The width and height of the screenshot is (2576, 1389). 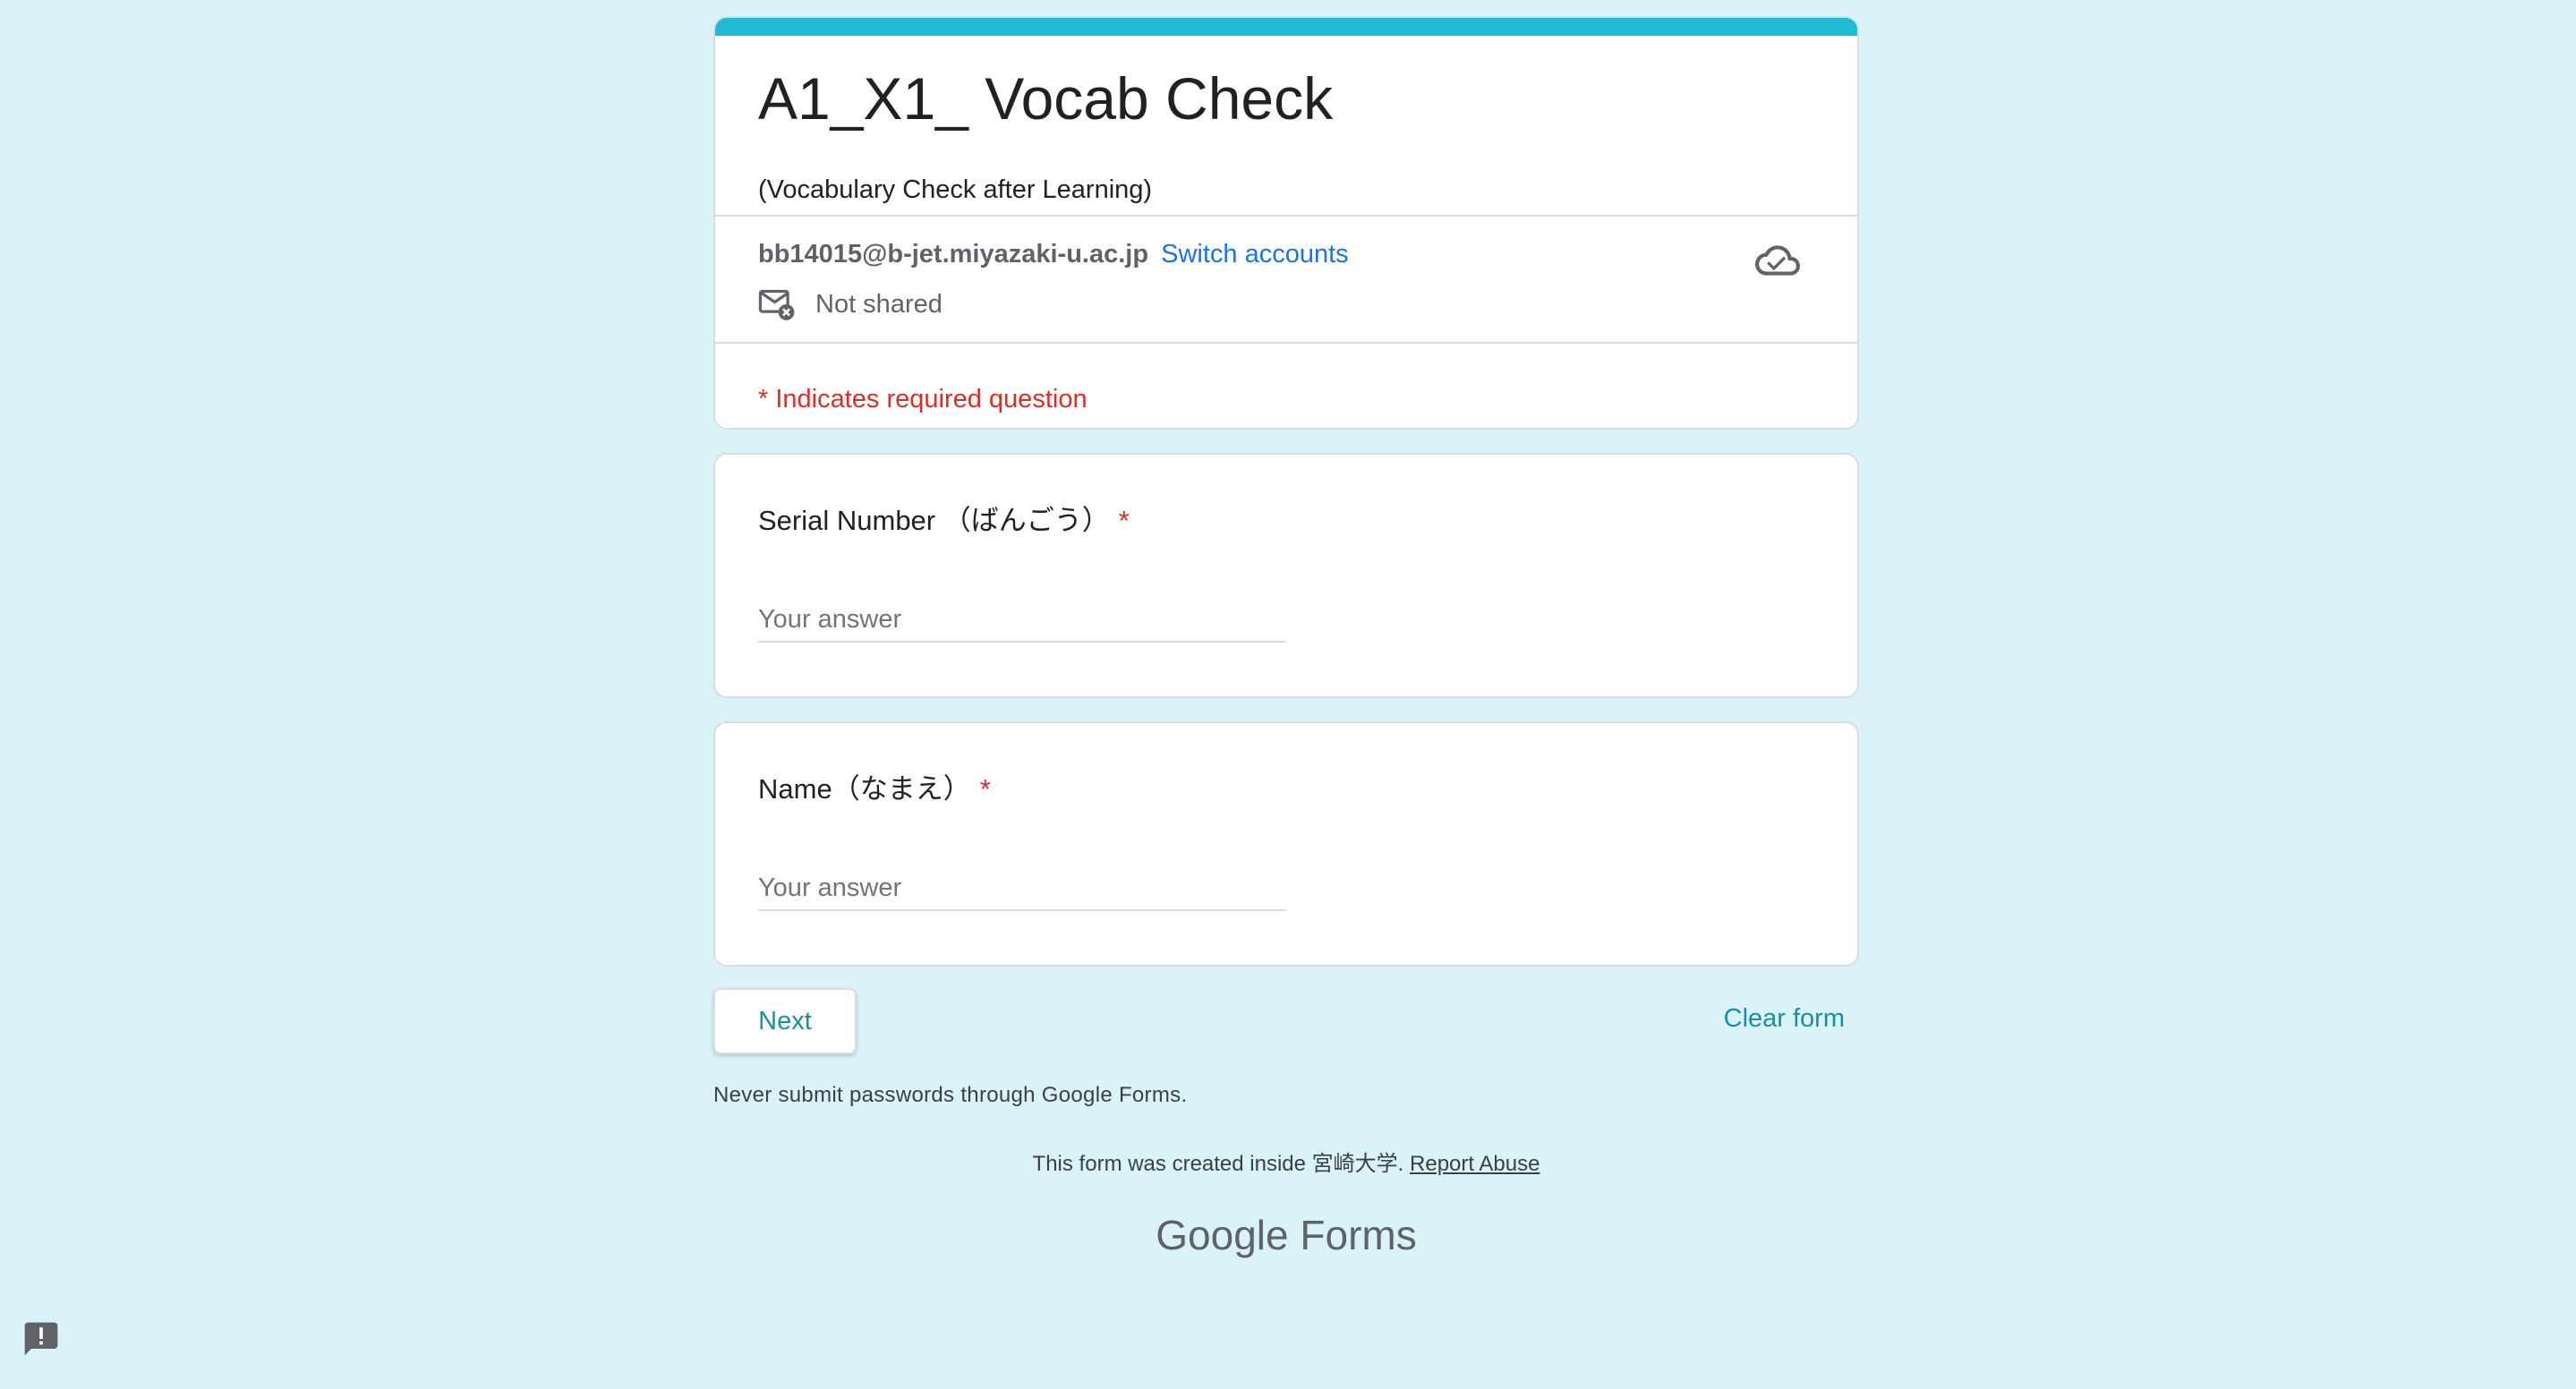 I want to click on question-title: Name（なまえ） *, so click(x=874, y=789).